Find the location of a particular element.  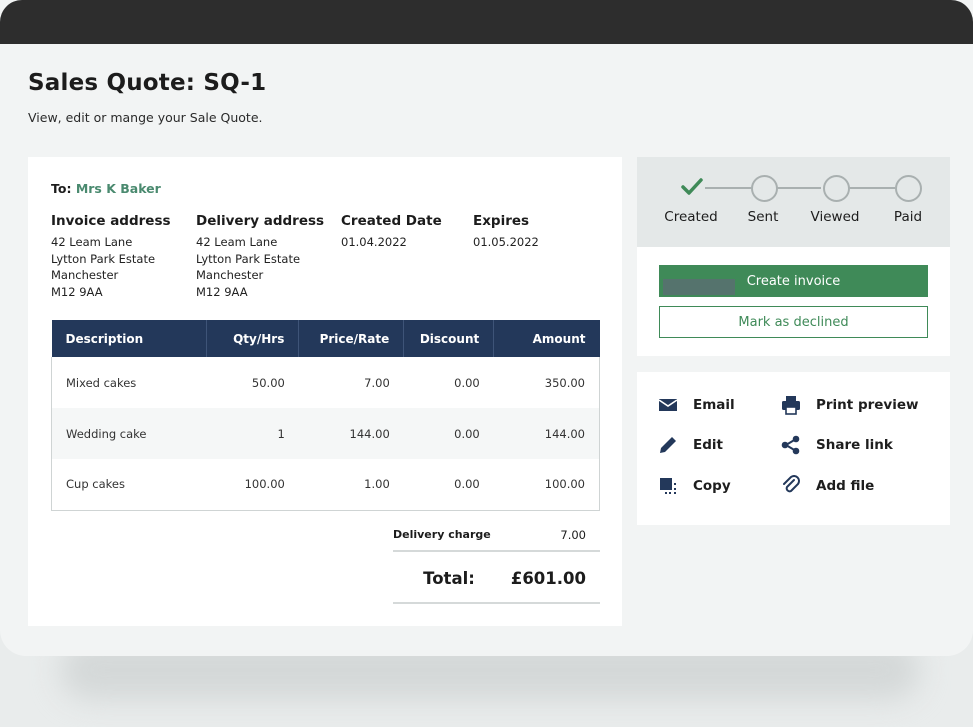

table-row: Mixed cakes 50.00 7.00 0.00 350.00 is located at coordinates (325, 382).